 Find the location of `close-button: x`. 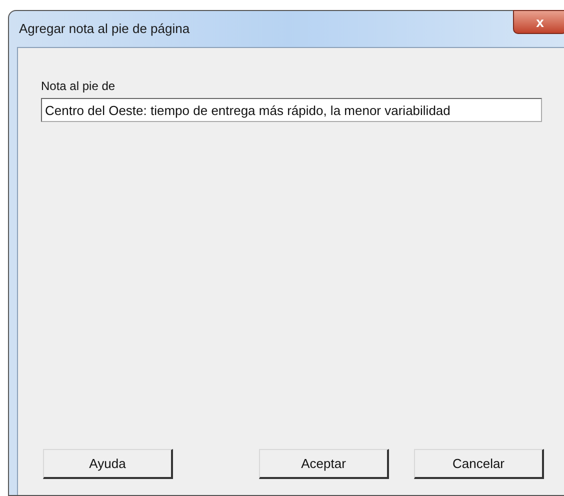

close-button: x is located at coordinates (538, 22).